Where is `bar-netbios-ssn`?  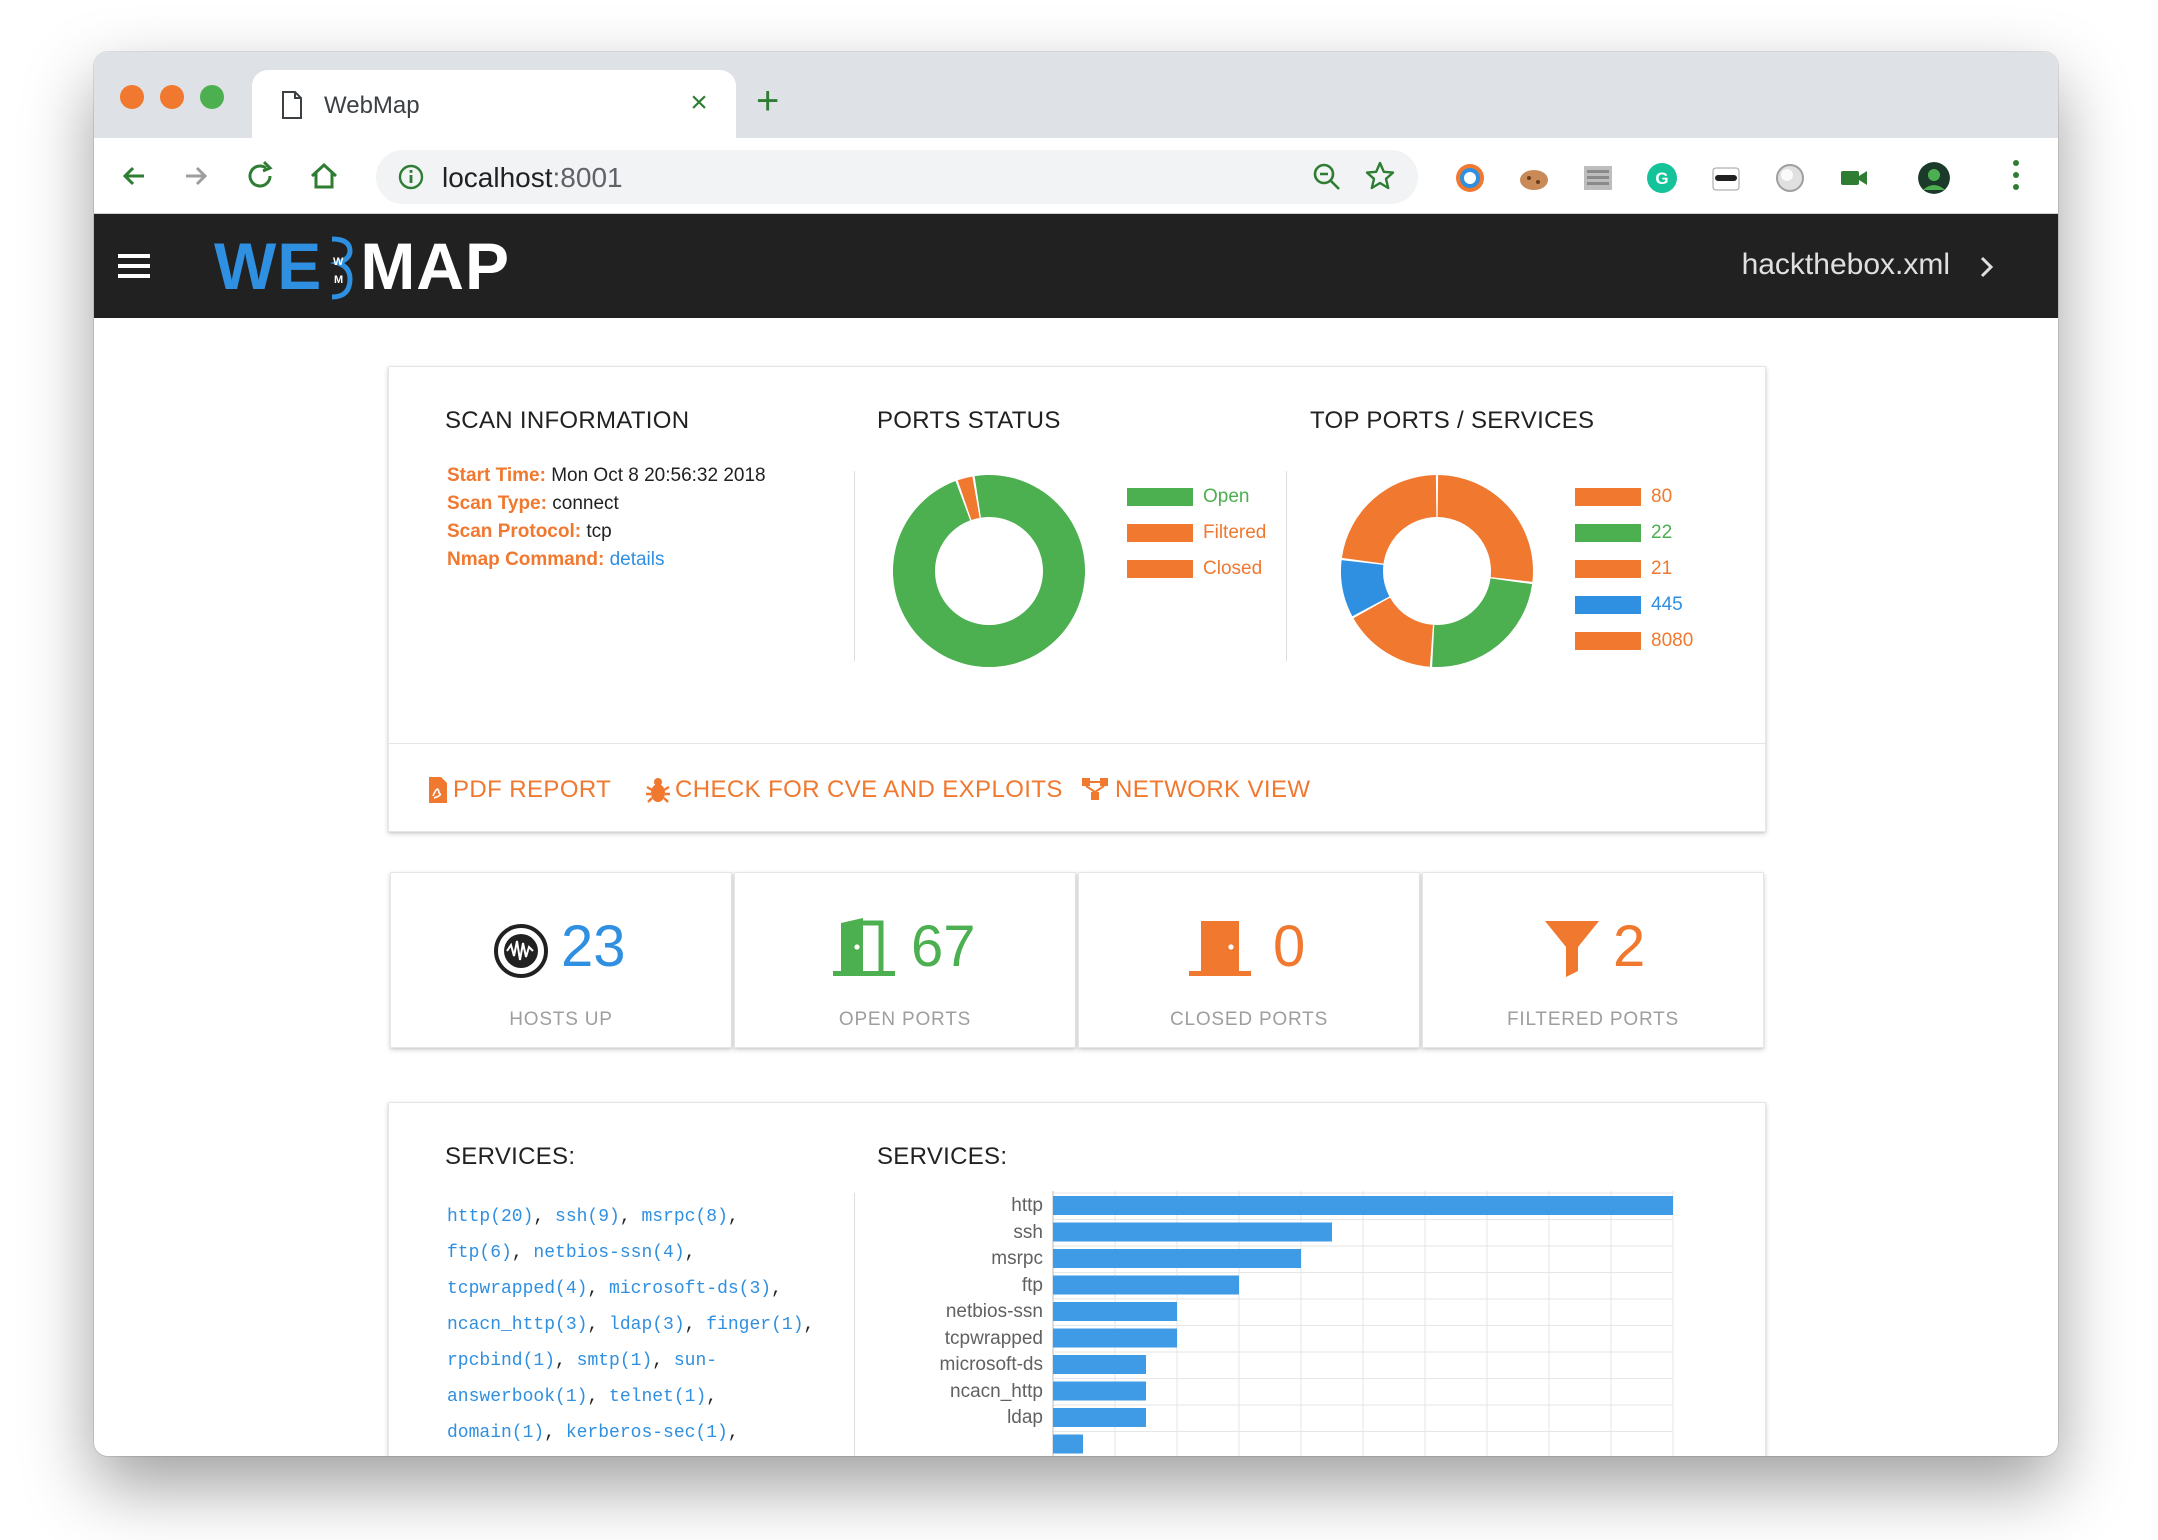
bar-netbios-ssn is located at coordinates (1115, 1311).